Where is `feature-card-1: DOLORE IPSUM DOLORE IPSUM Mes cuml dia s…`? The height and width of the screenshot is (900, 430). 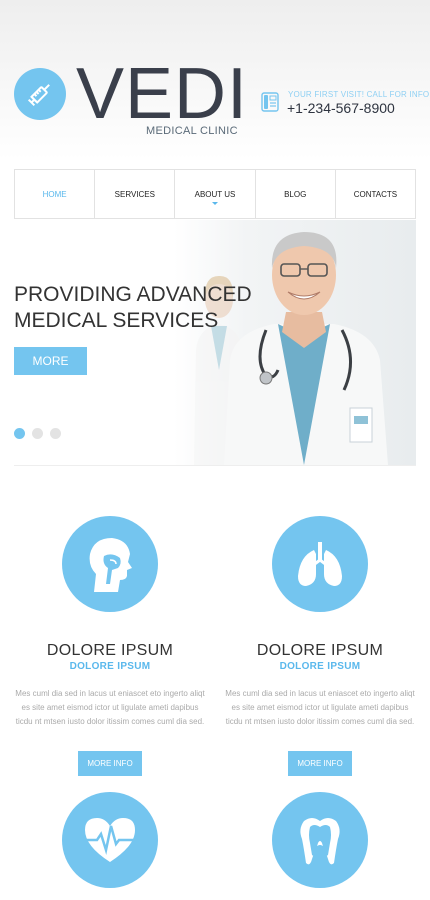
feature-card-1: DOLORE IPSUM DOLORE IPSUM Mes cuml dia s… is located at coordinates (110, 646).